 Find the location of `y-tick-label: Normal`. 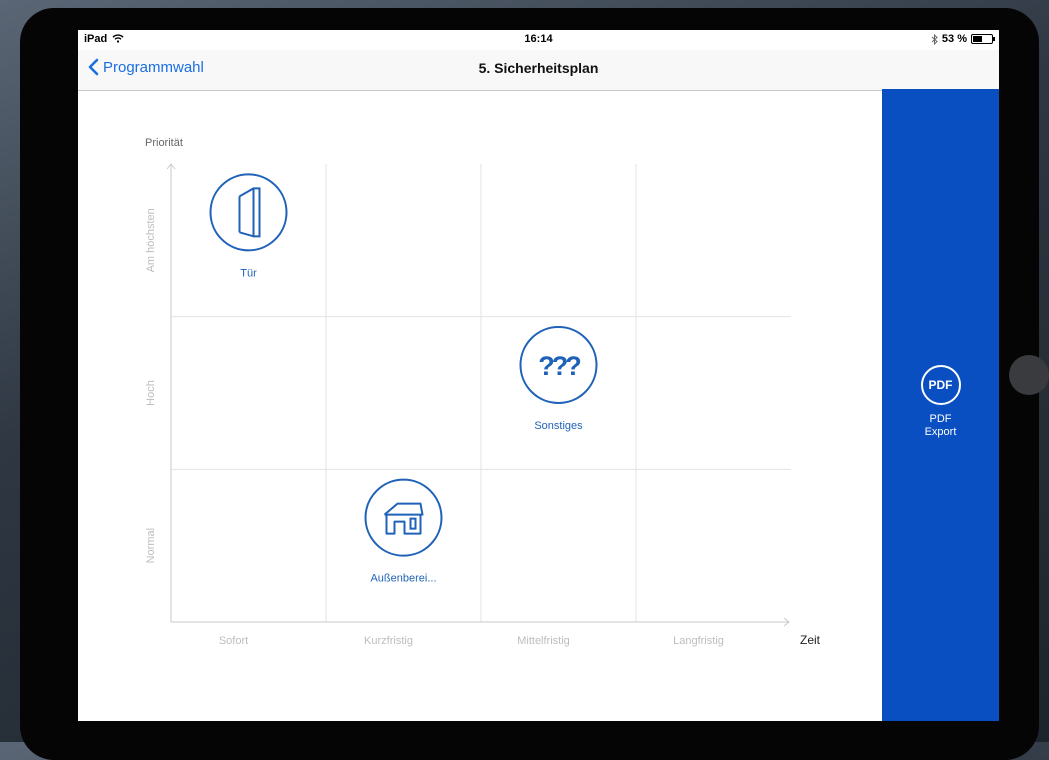

y-tick-label: Normal is located at coordinates (151, 545).